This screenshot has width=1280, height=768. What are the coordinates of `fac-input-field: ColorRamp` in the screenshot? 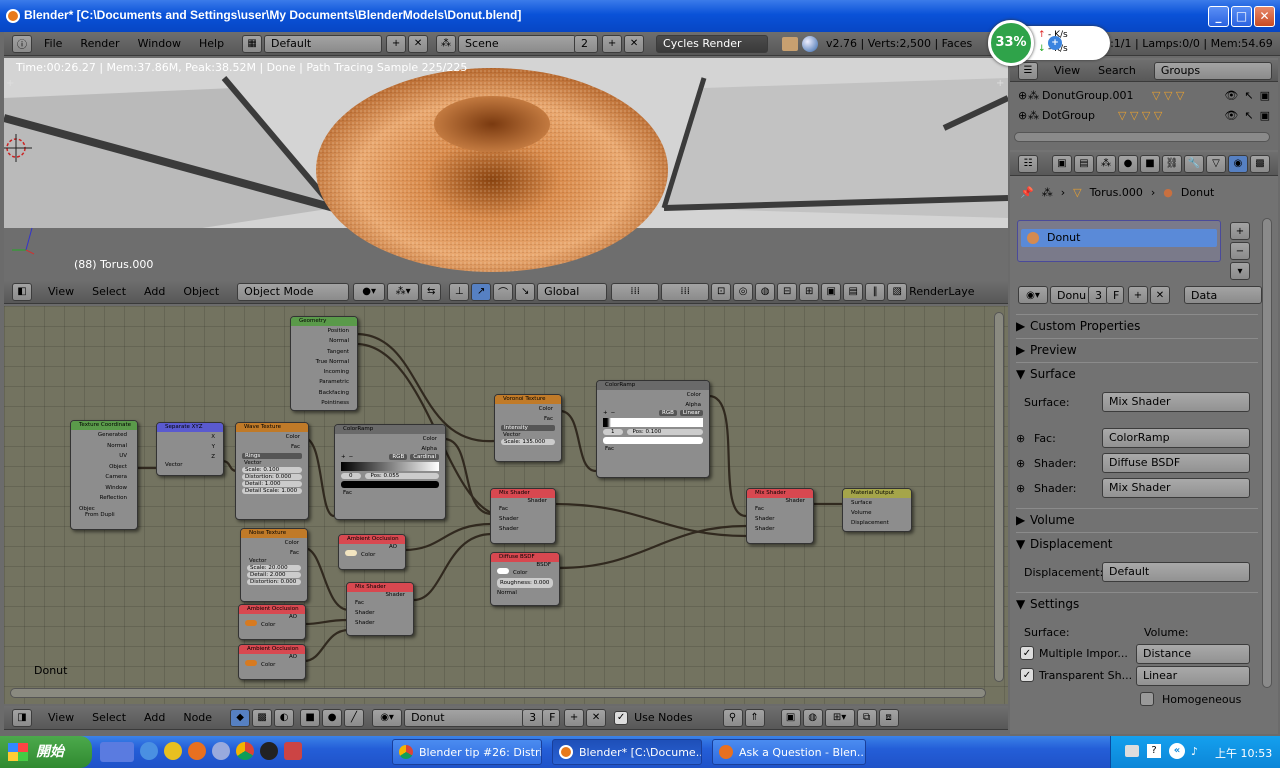 It's located at (1176, 438).